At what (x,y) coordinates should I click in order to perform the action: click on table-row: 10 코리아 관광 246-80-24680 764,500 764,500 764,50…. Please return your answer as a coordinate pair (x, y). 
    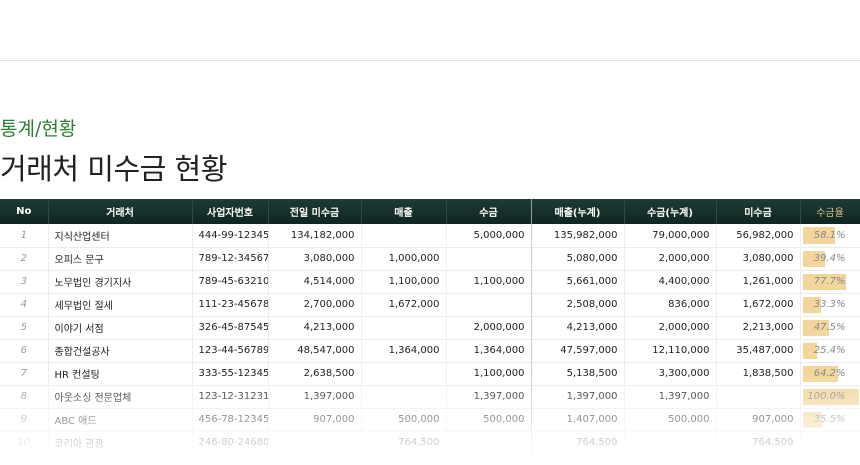
    Looking at the image, I should click on (430, 442).